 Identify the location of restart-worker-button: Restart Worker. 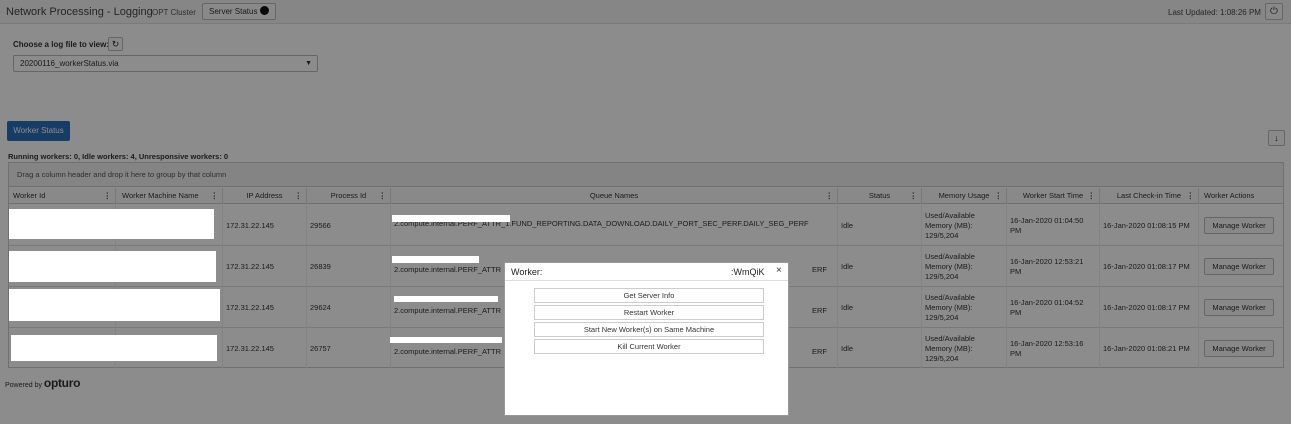
(649, 312).